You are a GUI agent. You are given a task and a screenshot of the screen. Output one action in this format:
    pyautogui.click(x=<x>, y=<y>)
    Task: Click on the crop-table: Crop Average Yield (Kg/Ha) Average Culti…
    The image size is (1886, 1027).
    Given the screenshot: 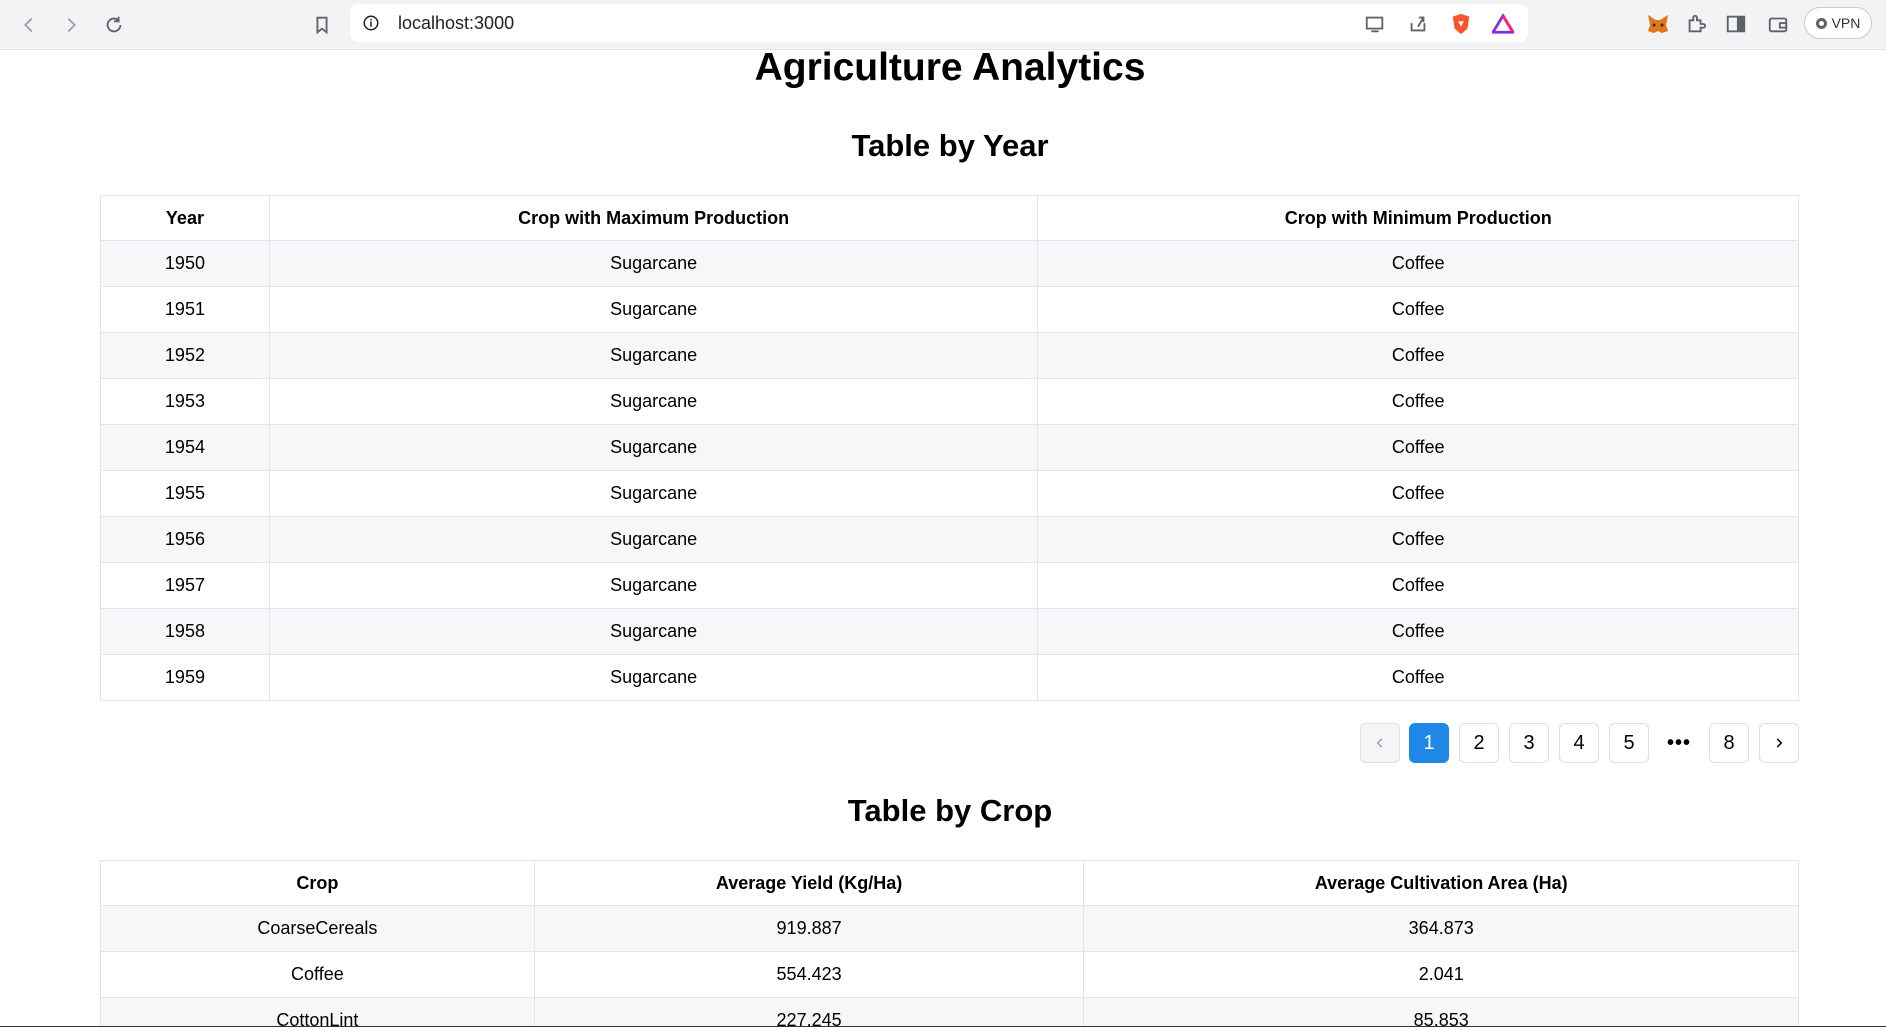 What is the action you would take?
    pyautogui.click(x=949, y=943)
    